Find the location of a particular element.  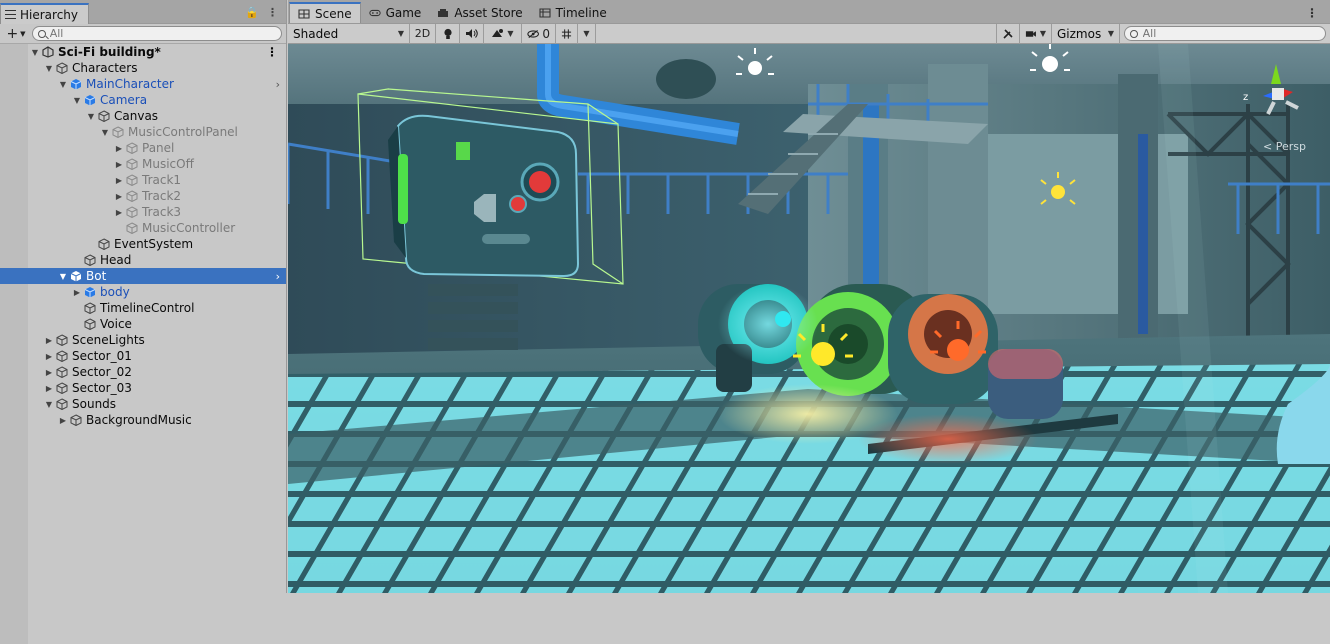

hierarchy-item-label: MusicController is located at coordinates (189, 228).